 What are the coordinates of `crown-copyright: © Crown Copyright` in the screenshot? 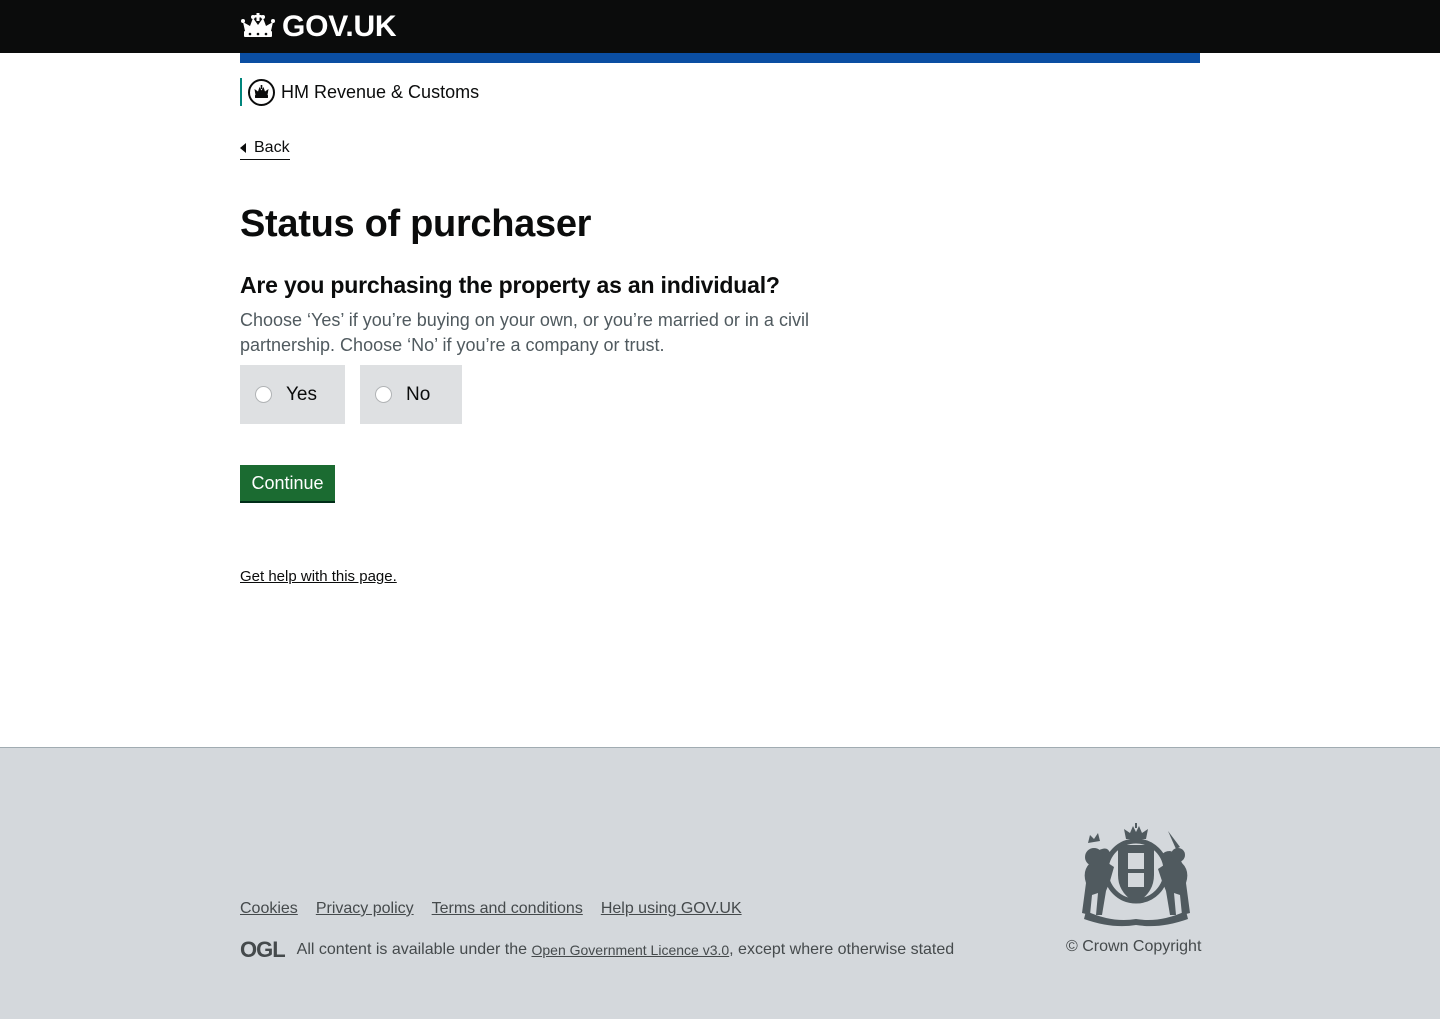 It's located at (1133, 947).